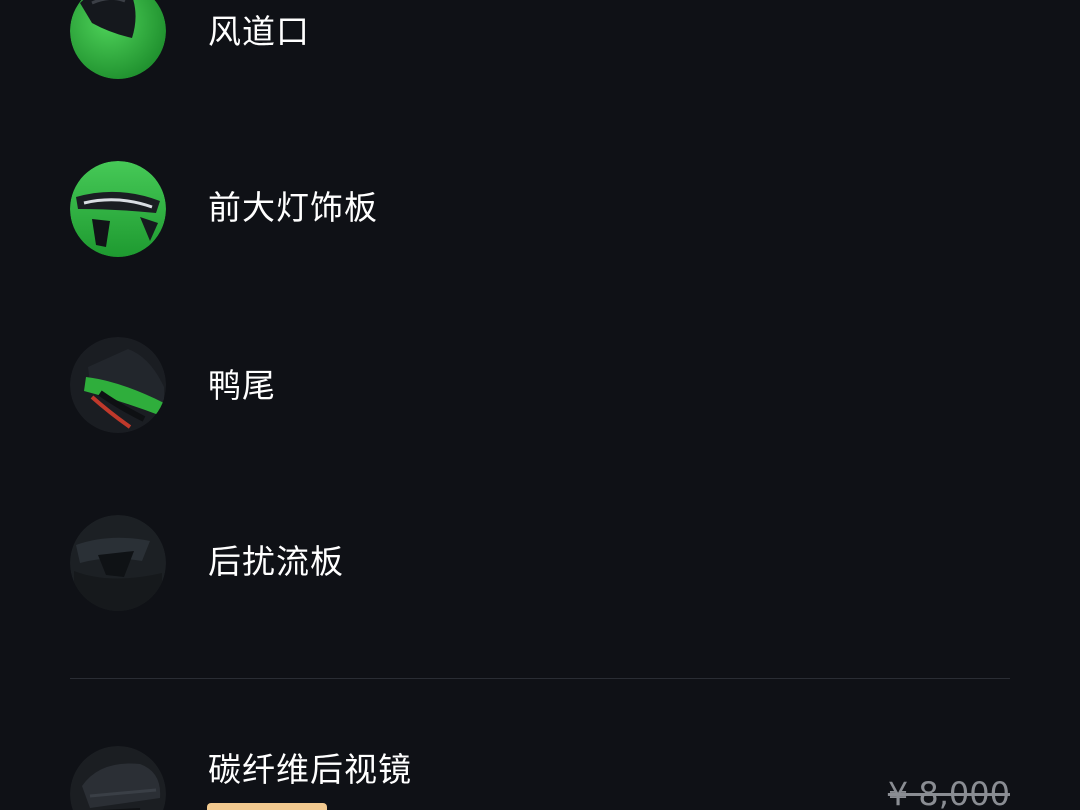  Describe the element at coordinates (118, 385) in the screenshot. I see `duck-tail-thumbnail` at that location.